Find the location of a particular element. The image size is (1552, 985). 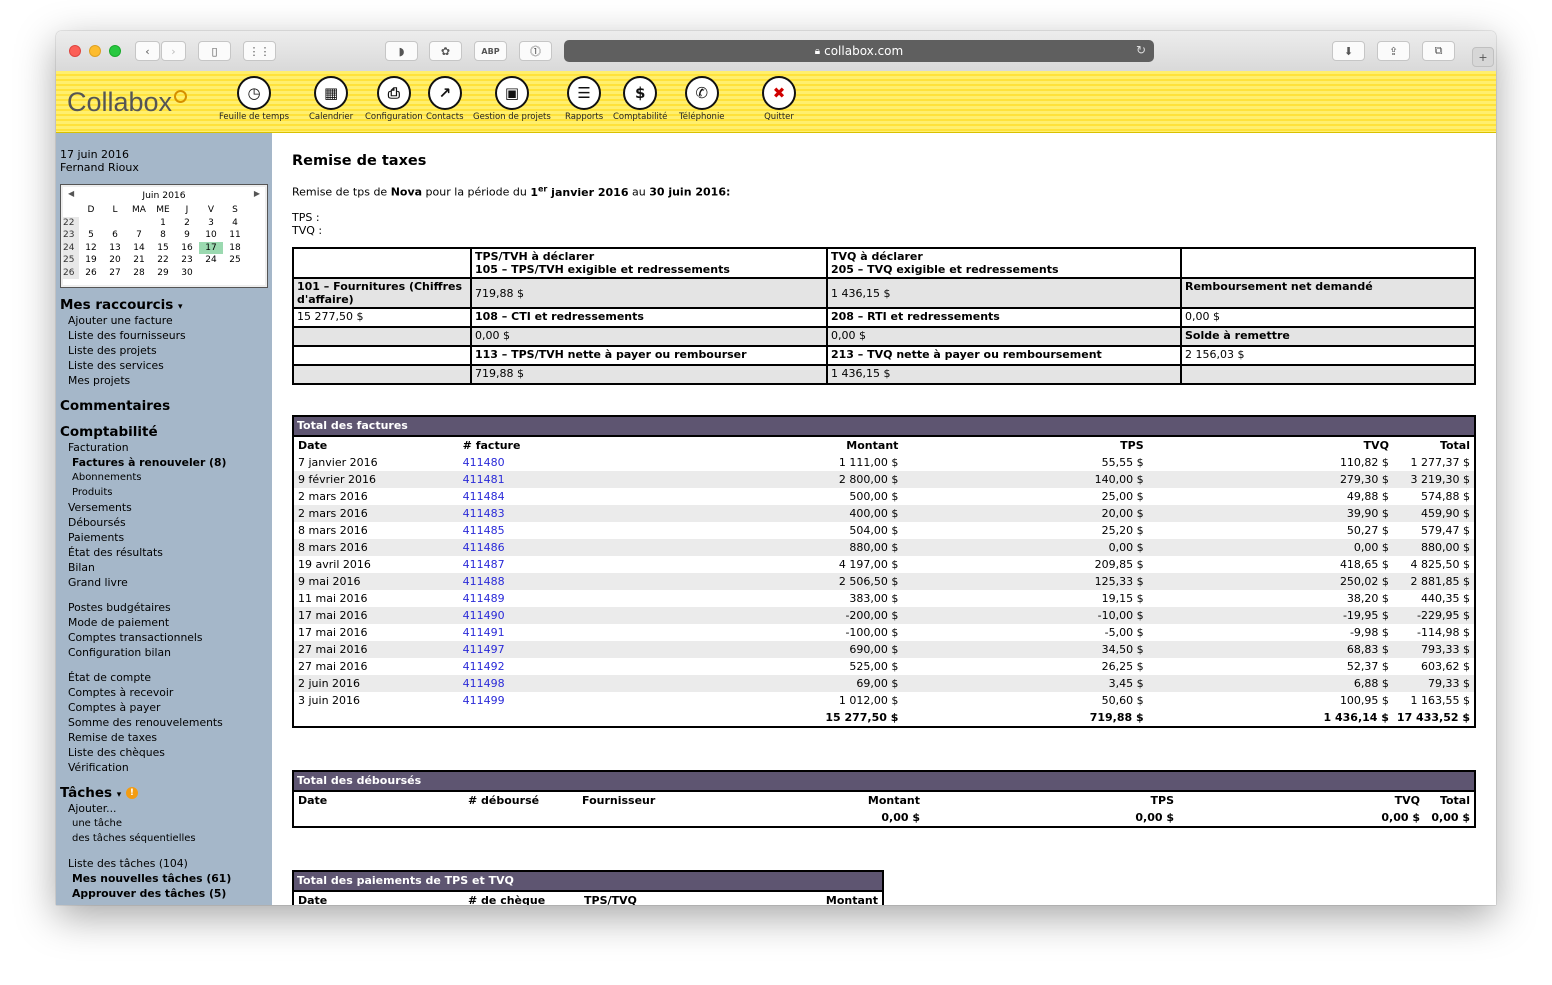

calendar-day: 9 is located at coordinates (187, 235).